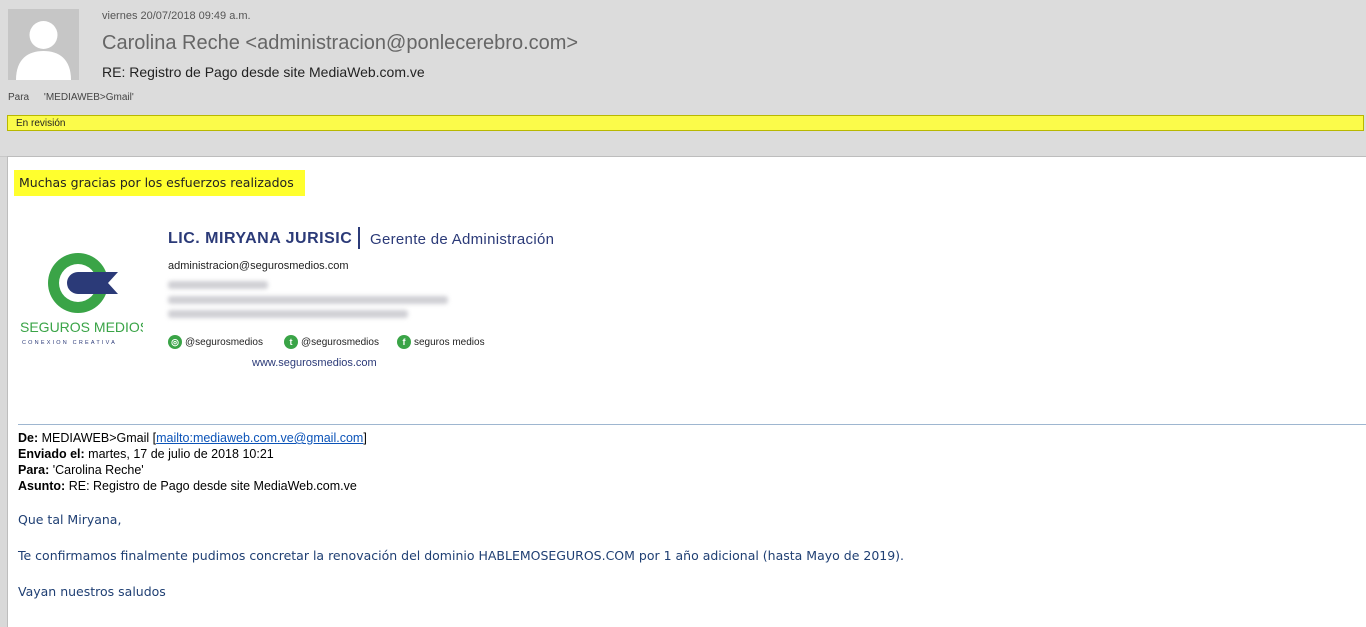  I want to click on quoted-to-row: Para: 'Carolina Reche', so click(192, 470).